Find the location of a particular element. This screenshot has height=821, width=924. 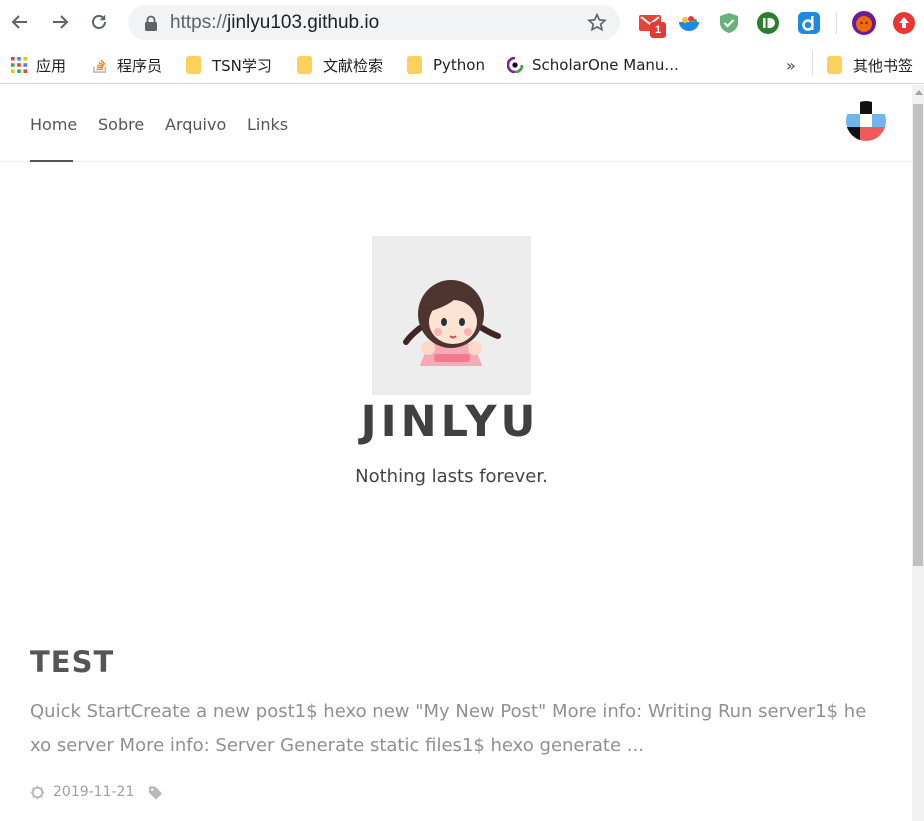

arrow-right-icon is located at coordinates (61, 22).